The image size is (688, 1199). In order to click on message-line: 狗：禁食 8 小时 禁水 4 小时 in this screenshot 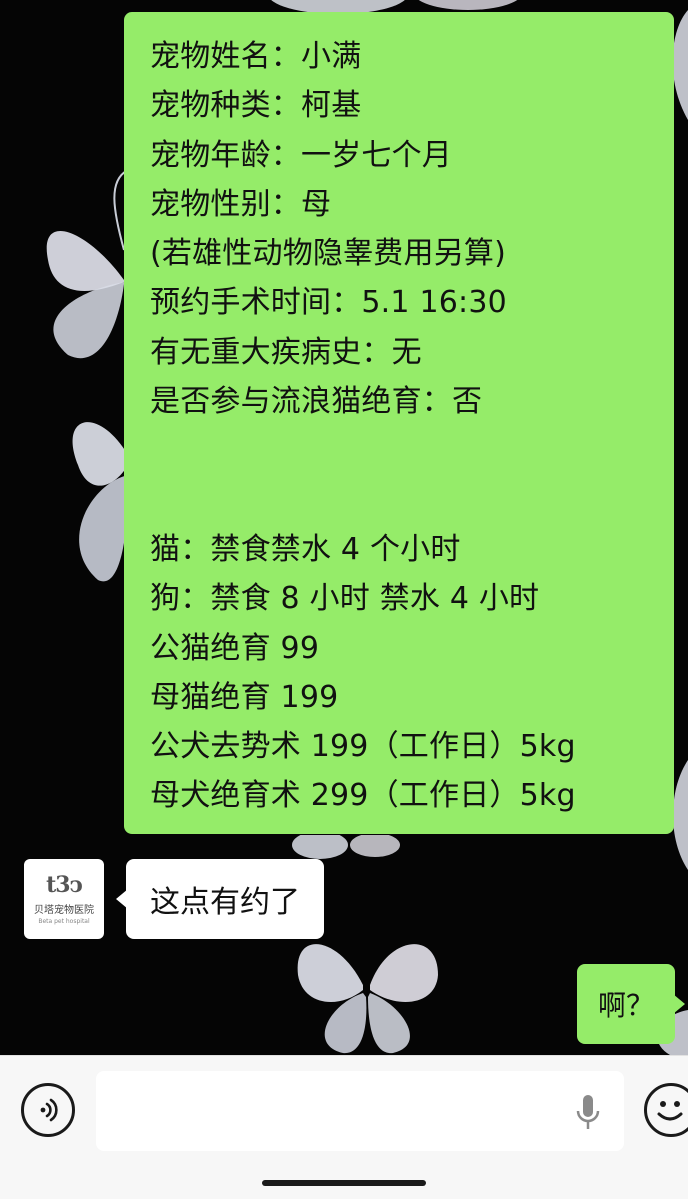, I will do `click(345, 599)`.